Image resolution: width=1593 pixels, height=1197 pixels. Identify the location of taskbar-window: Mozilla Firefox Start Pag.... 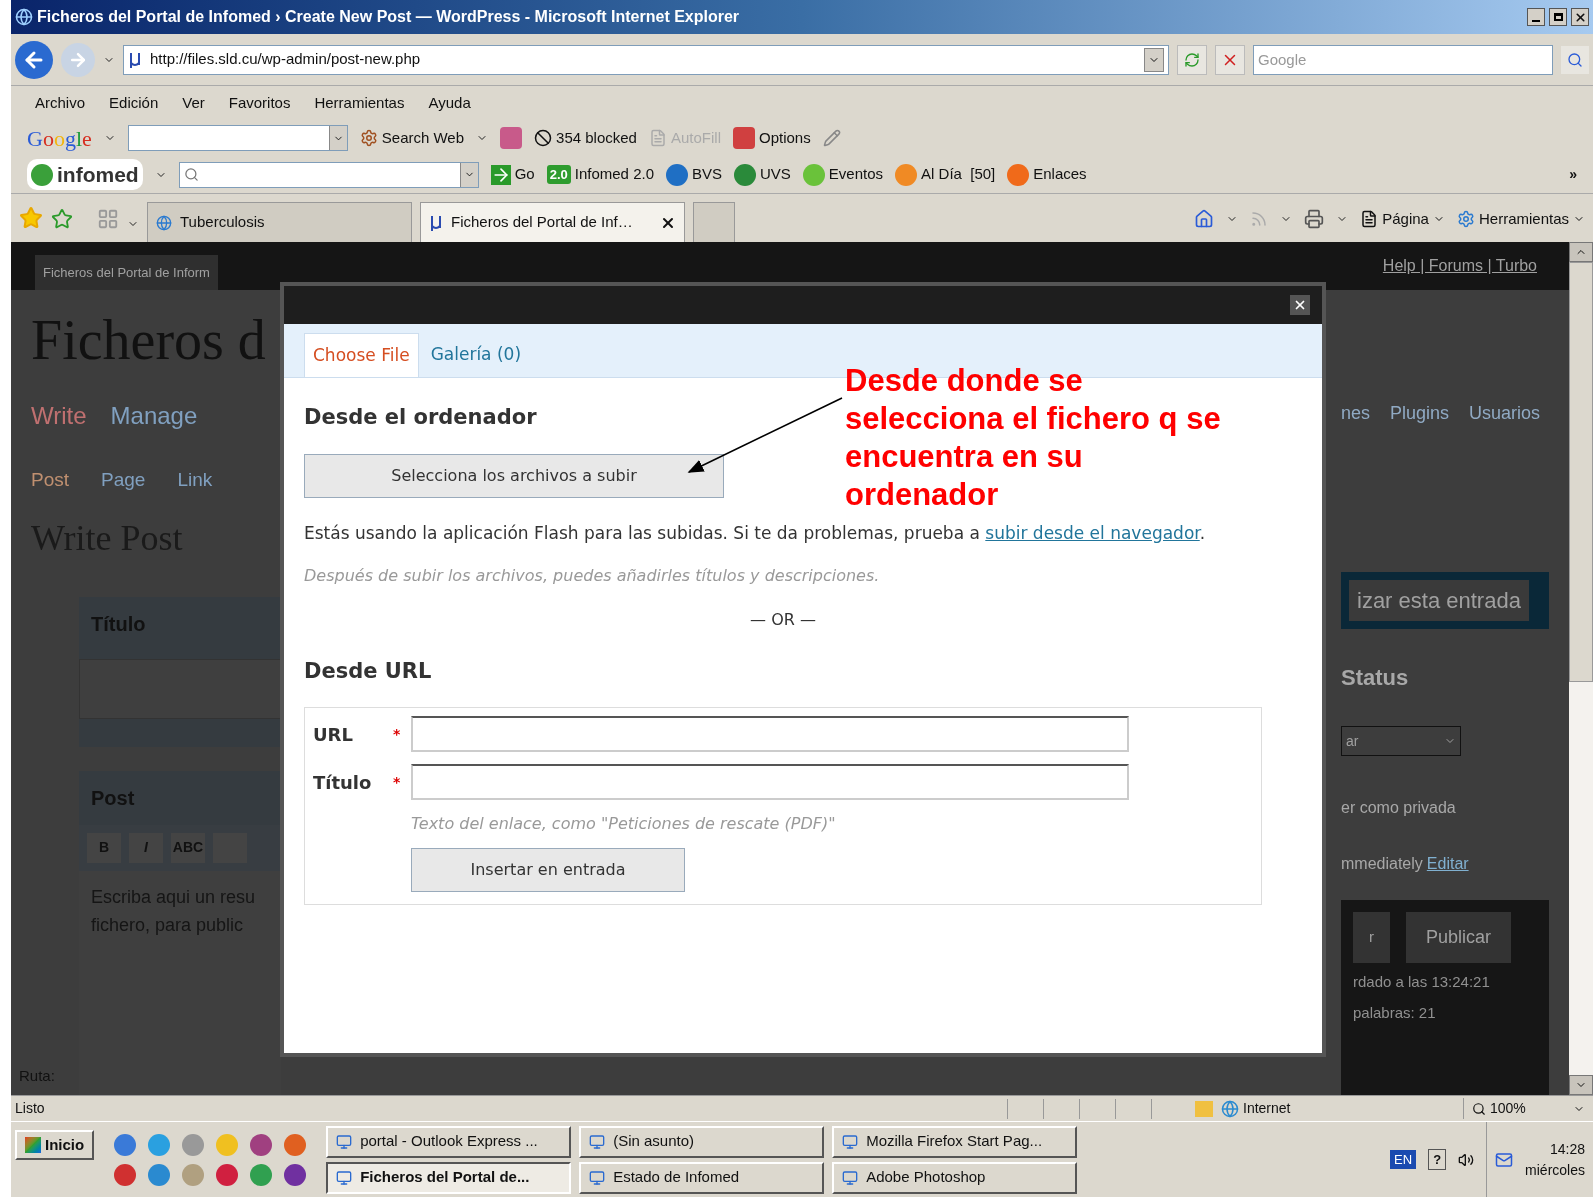
(955, 1141).